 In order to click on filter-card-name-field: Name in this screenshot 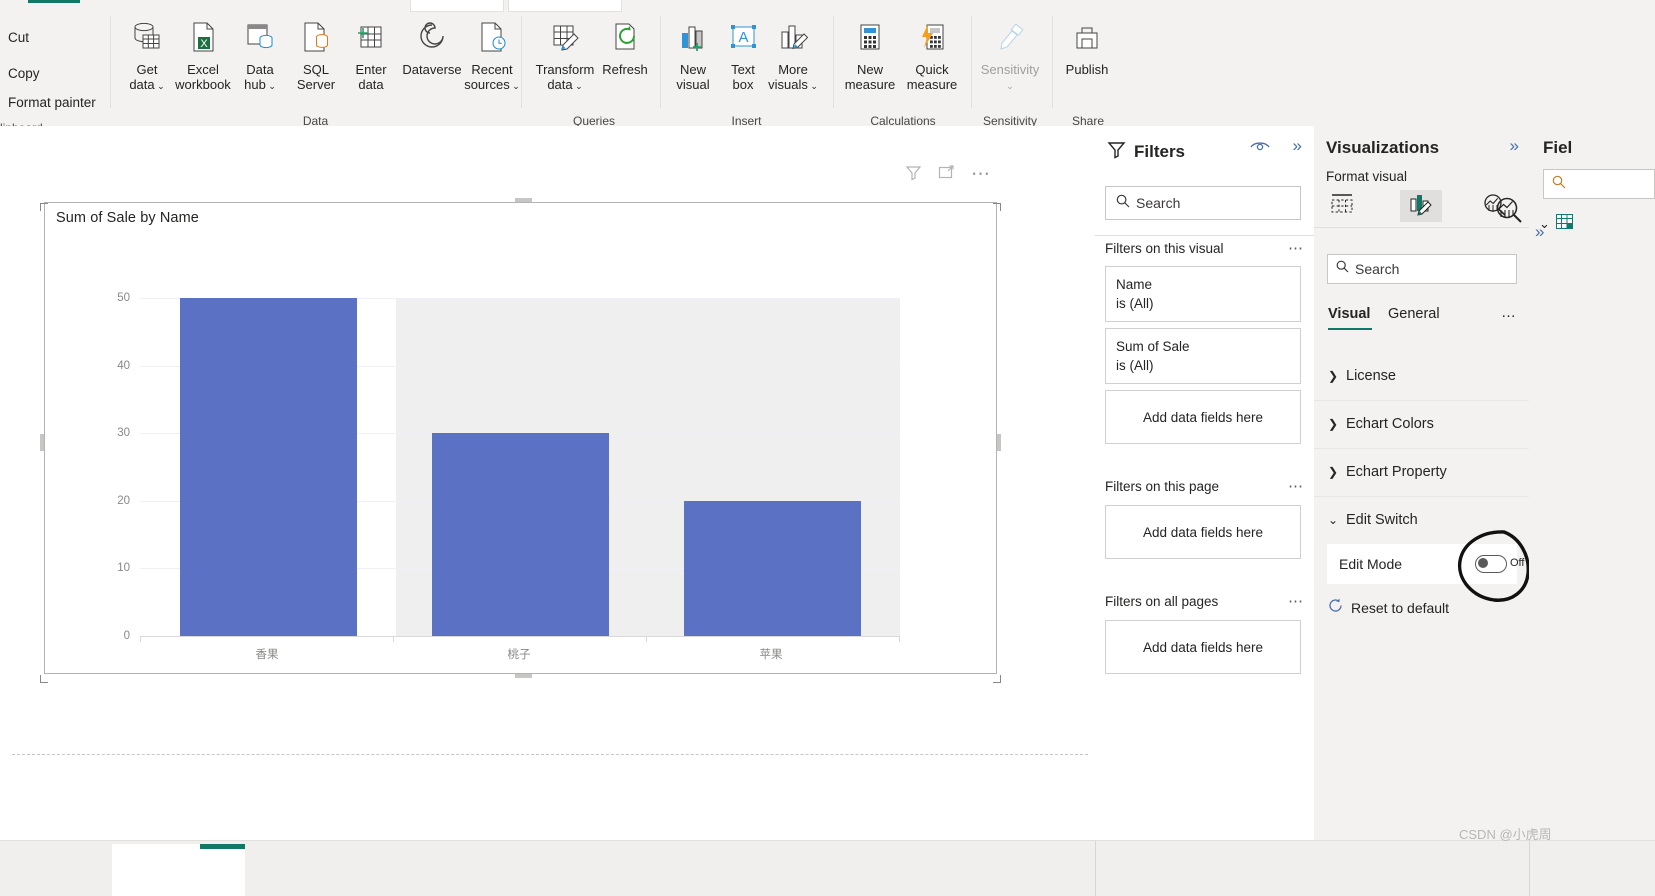, I will do `click(1134, 284)`.